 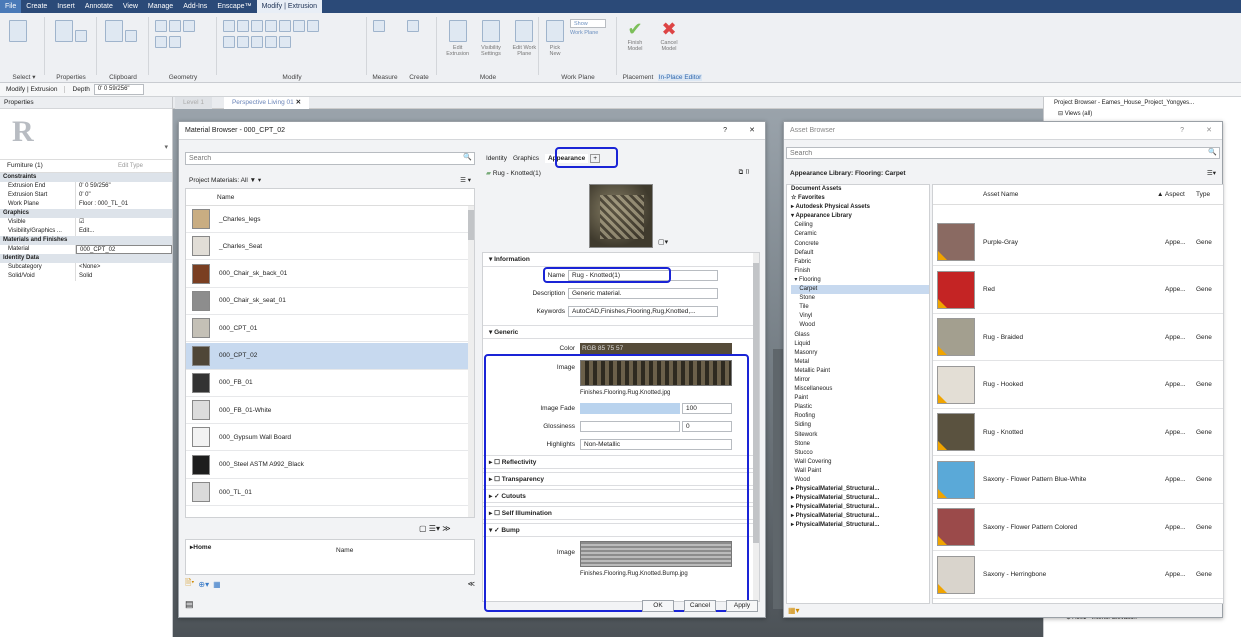 What do you see at coordinates (588, 23) in the screenshot?
I see `show-button: Show` at bounding box center [588, 23].